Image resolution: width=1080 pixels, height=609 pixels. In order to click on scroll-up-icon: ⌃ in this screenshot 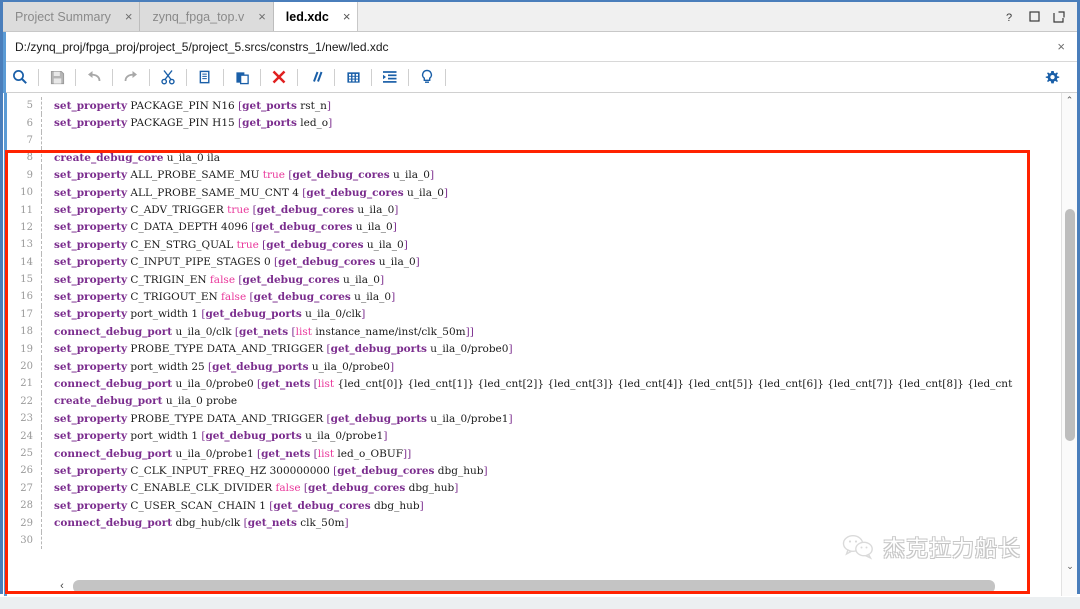, I will do `click(1069, 100)`.